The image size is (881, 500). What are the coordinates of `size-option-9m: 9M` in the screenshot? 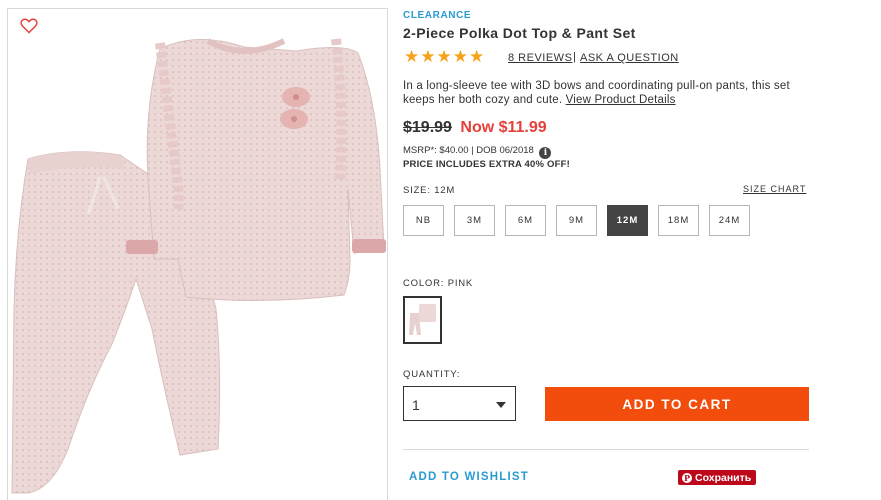 It's located at (576, 220).